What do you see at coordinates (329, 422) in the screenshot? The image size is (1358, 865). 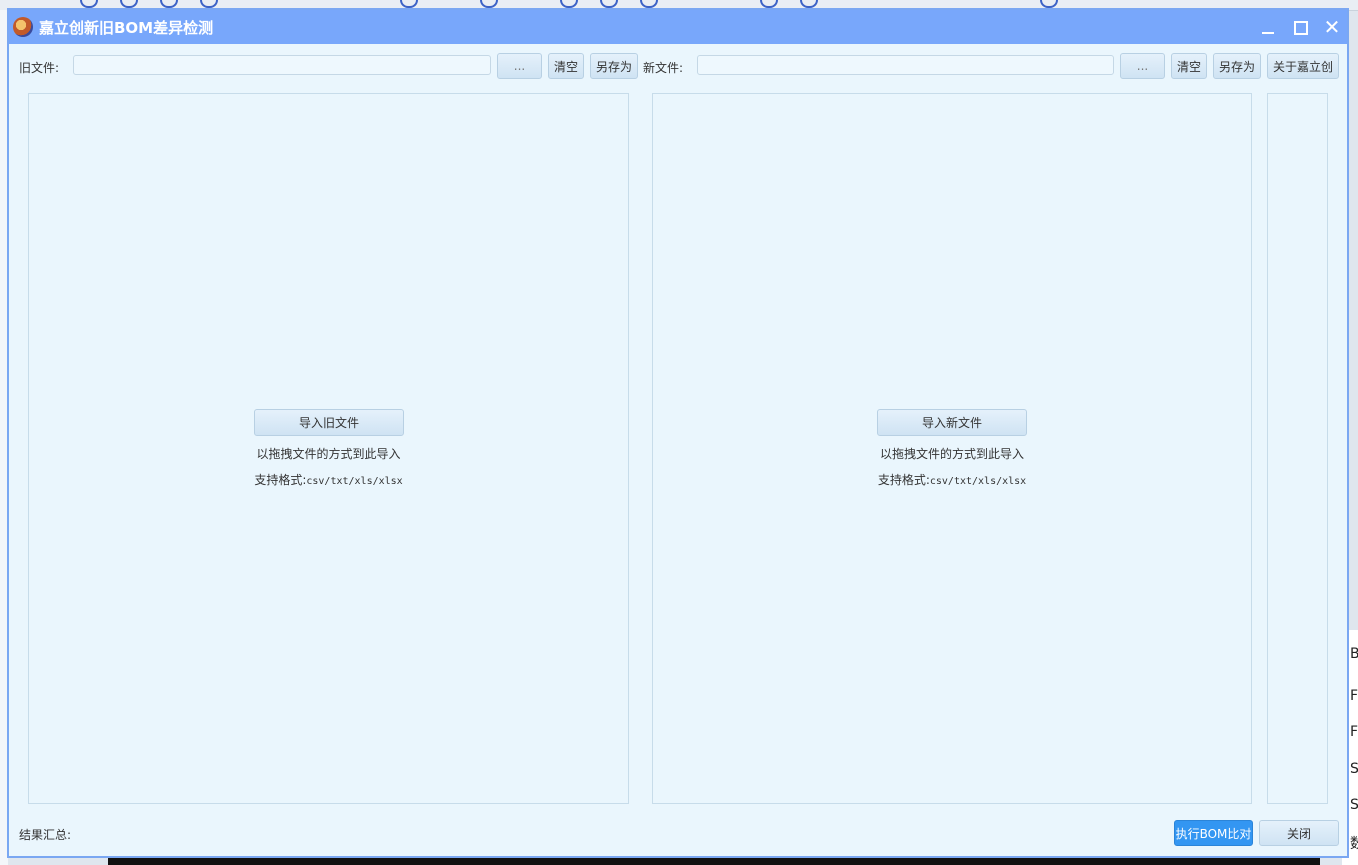 I see `import-old-file-button: 导入旧文件` at bounding box center [329, 422].